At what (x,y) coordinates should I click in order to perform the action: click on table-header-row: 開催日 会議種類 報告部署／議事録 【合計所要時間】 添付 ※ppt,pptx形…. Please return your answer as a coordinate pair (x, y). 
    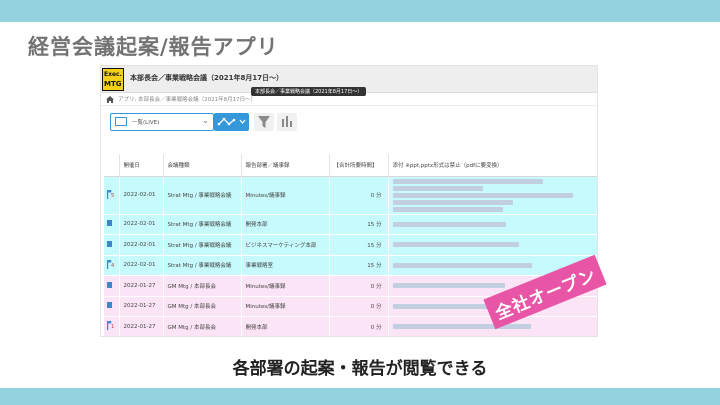
    Looking at the image, I should click on (350, 165).